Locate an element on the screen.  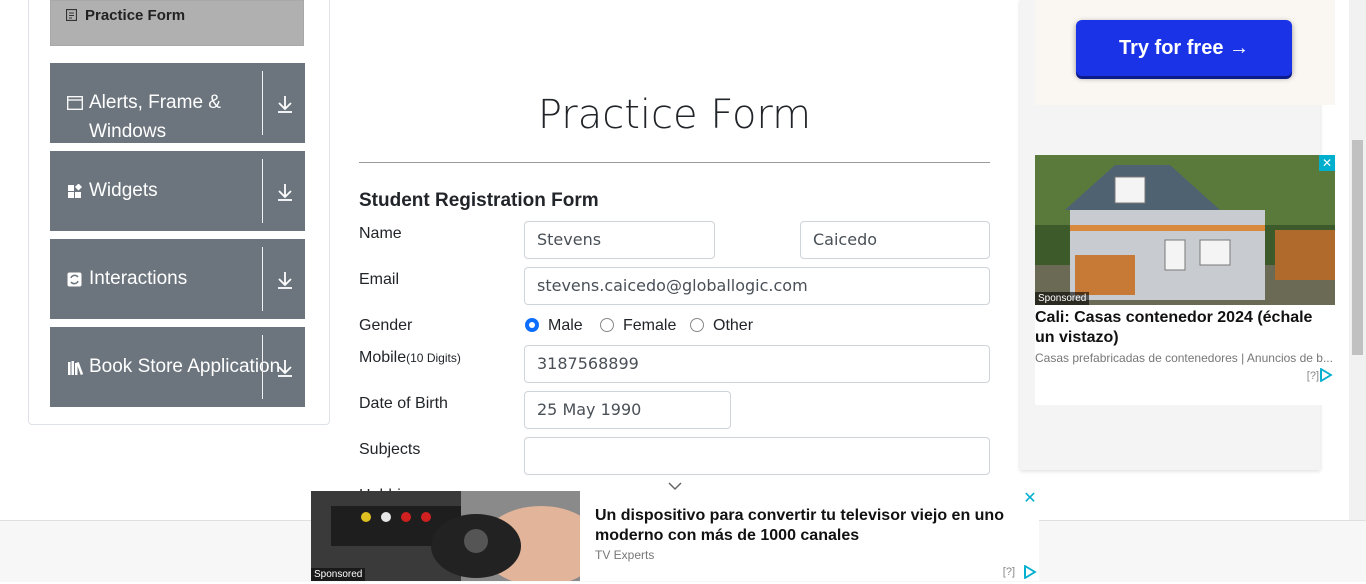
interactions-icon is located at coordinates (75, 280).